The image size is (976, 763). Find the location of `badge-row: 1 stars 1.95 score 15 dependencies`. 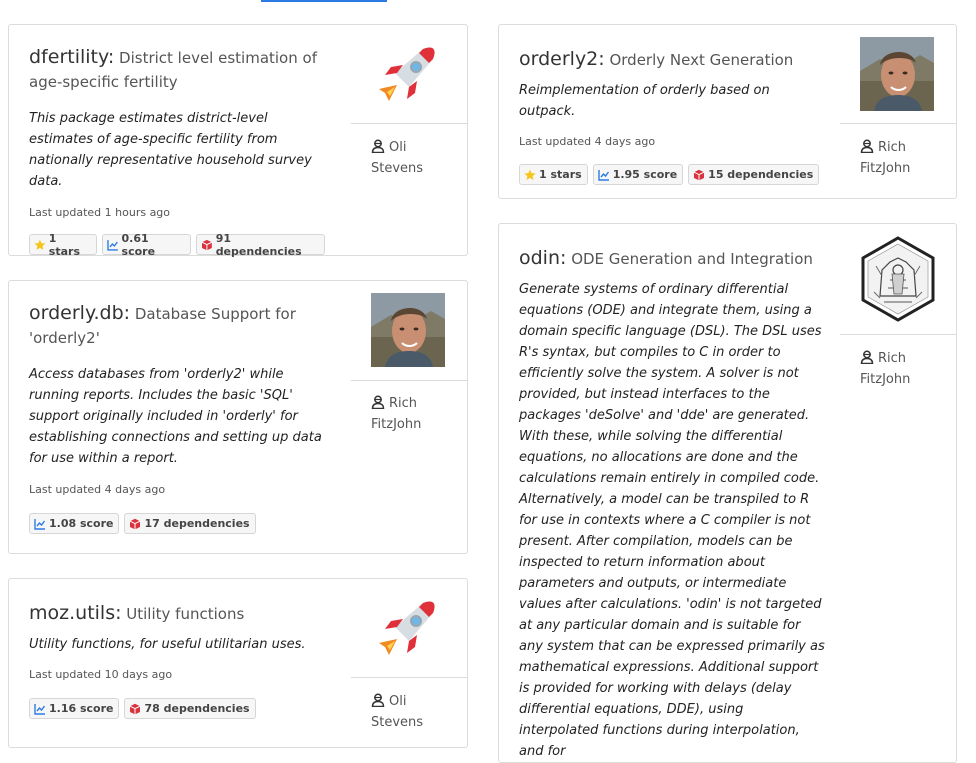

badge-row: 1 stars 1.95 score 15 dependencies is located at coordinates (673, 174).